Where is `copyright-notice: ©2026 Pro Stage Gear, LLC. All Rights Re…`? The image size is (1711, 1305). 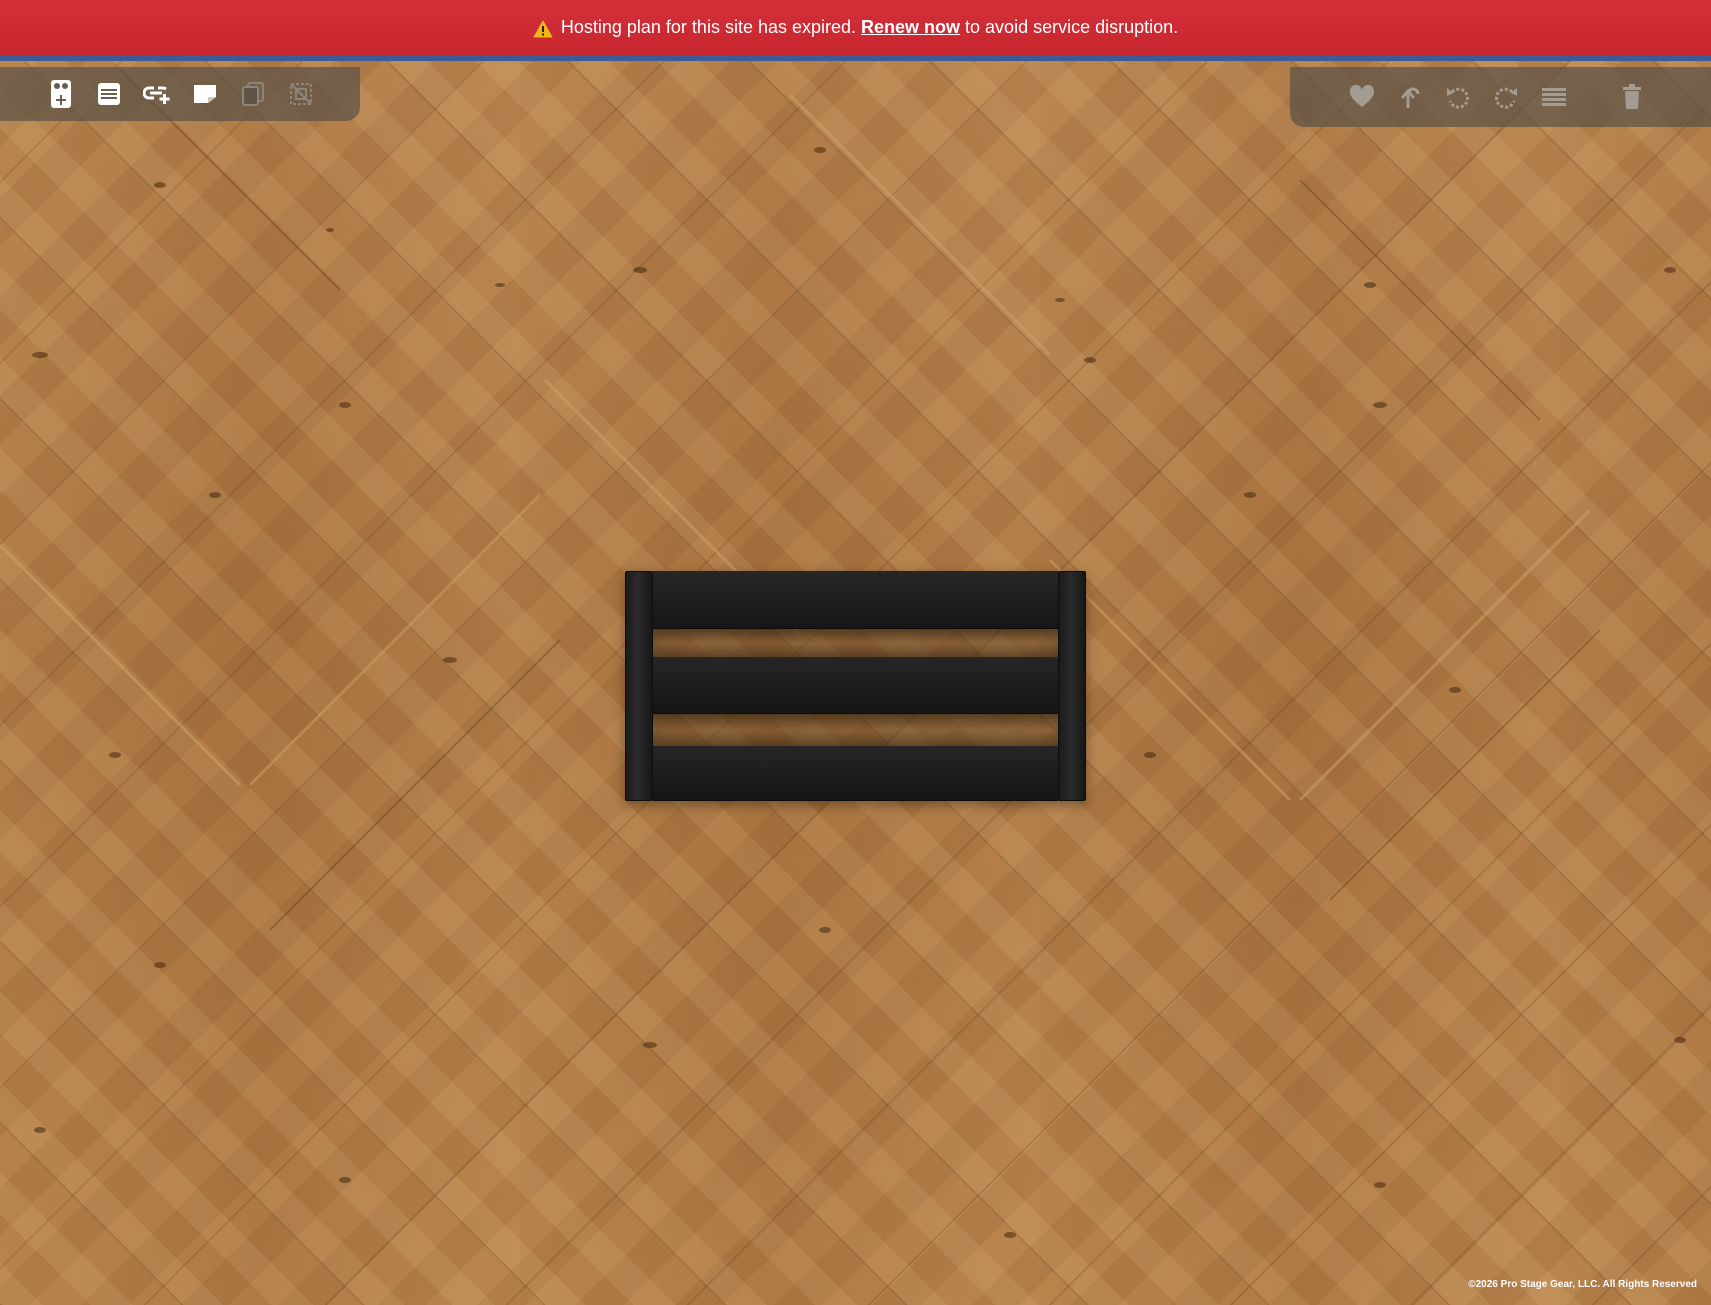 copyright-notice: ©2026 Pro Stage Gear, LLC. All Rights Re… is located at coordinates (1582, 1284).